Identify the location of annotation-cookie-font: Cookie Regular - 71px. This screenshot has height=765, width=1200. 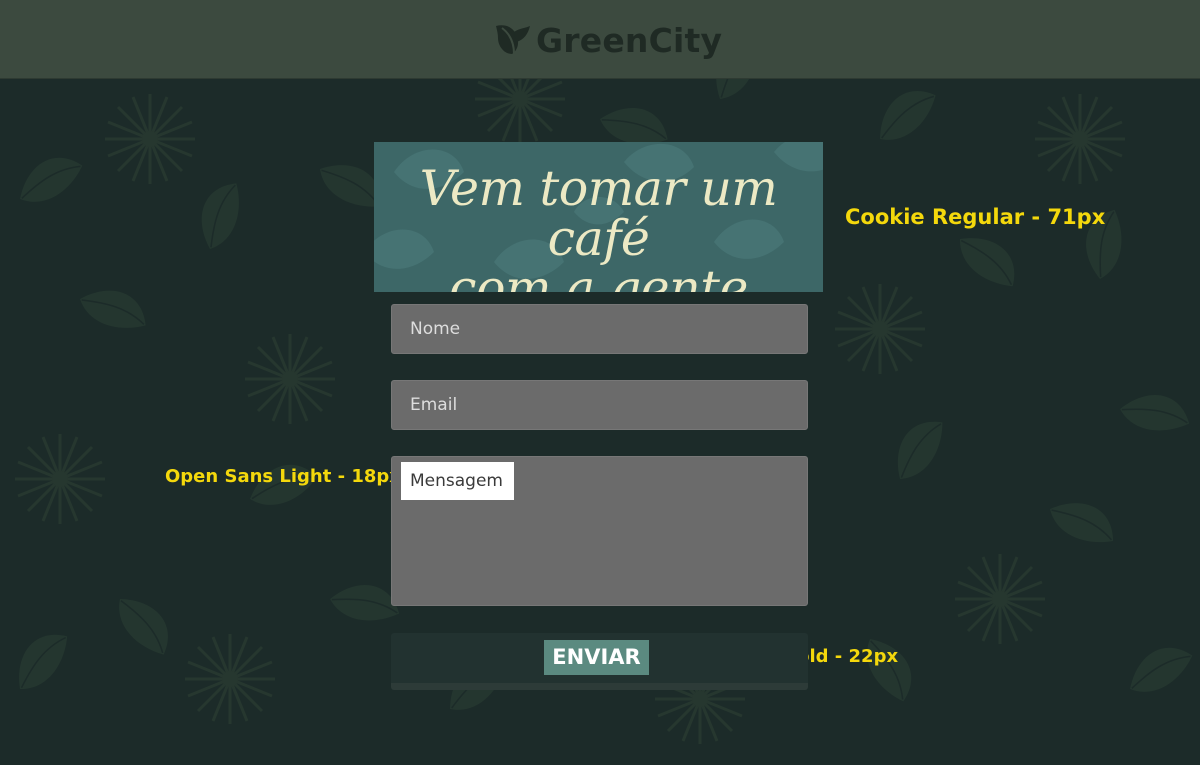
(975, 217).